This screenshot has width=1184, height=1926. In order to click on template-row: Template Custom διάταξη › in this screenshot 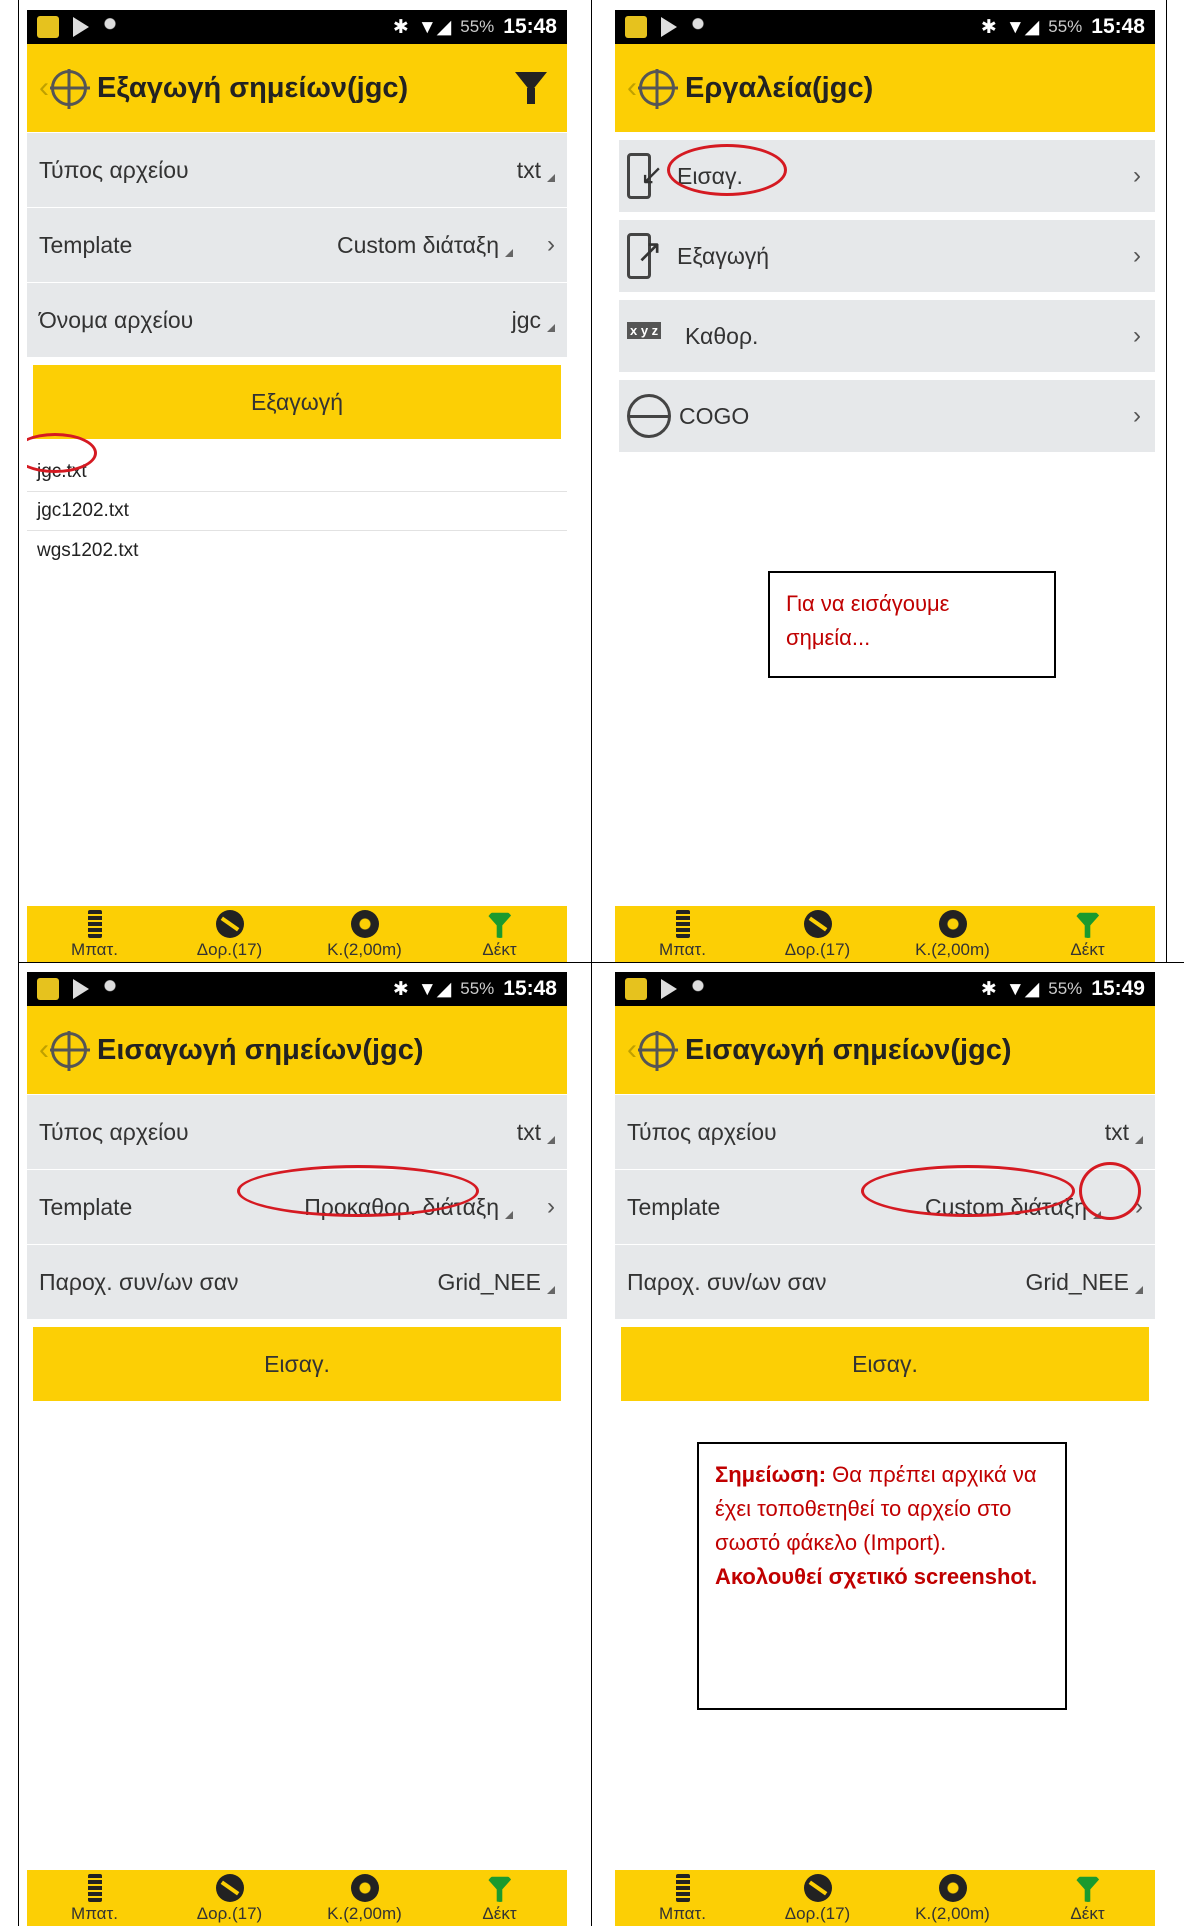, I will do `click(297, 245)`.